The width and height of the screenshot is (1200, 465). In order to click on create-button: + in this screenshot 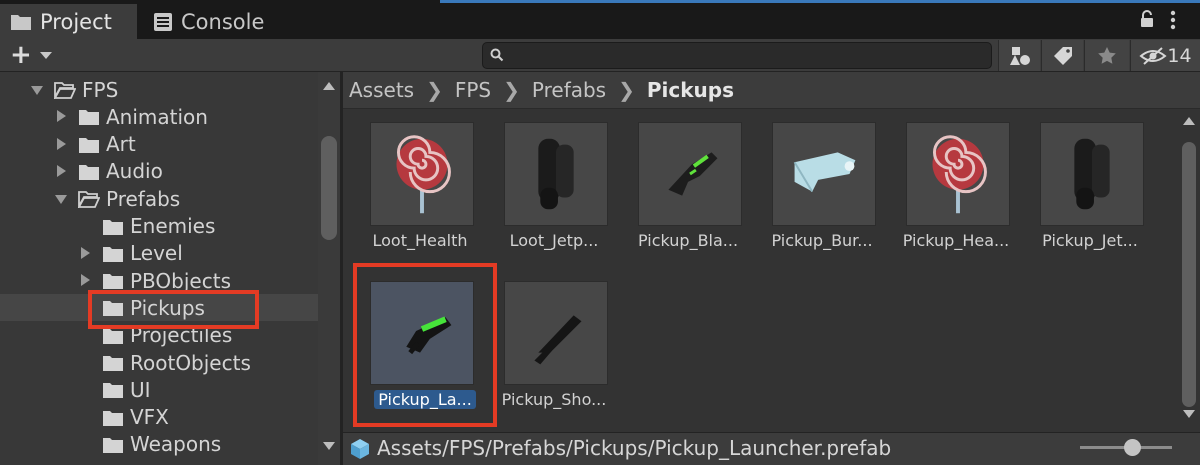, I will do `click(21, 55)`.